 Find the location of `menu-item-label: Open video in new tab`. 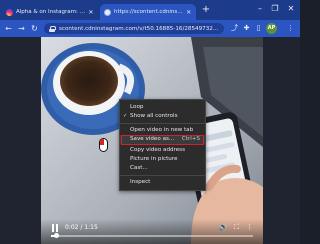

menu-item-label: Open video in new tab is located at coordinates (162, 130).